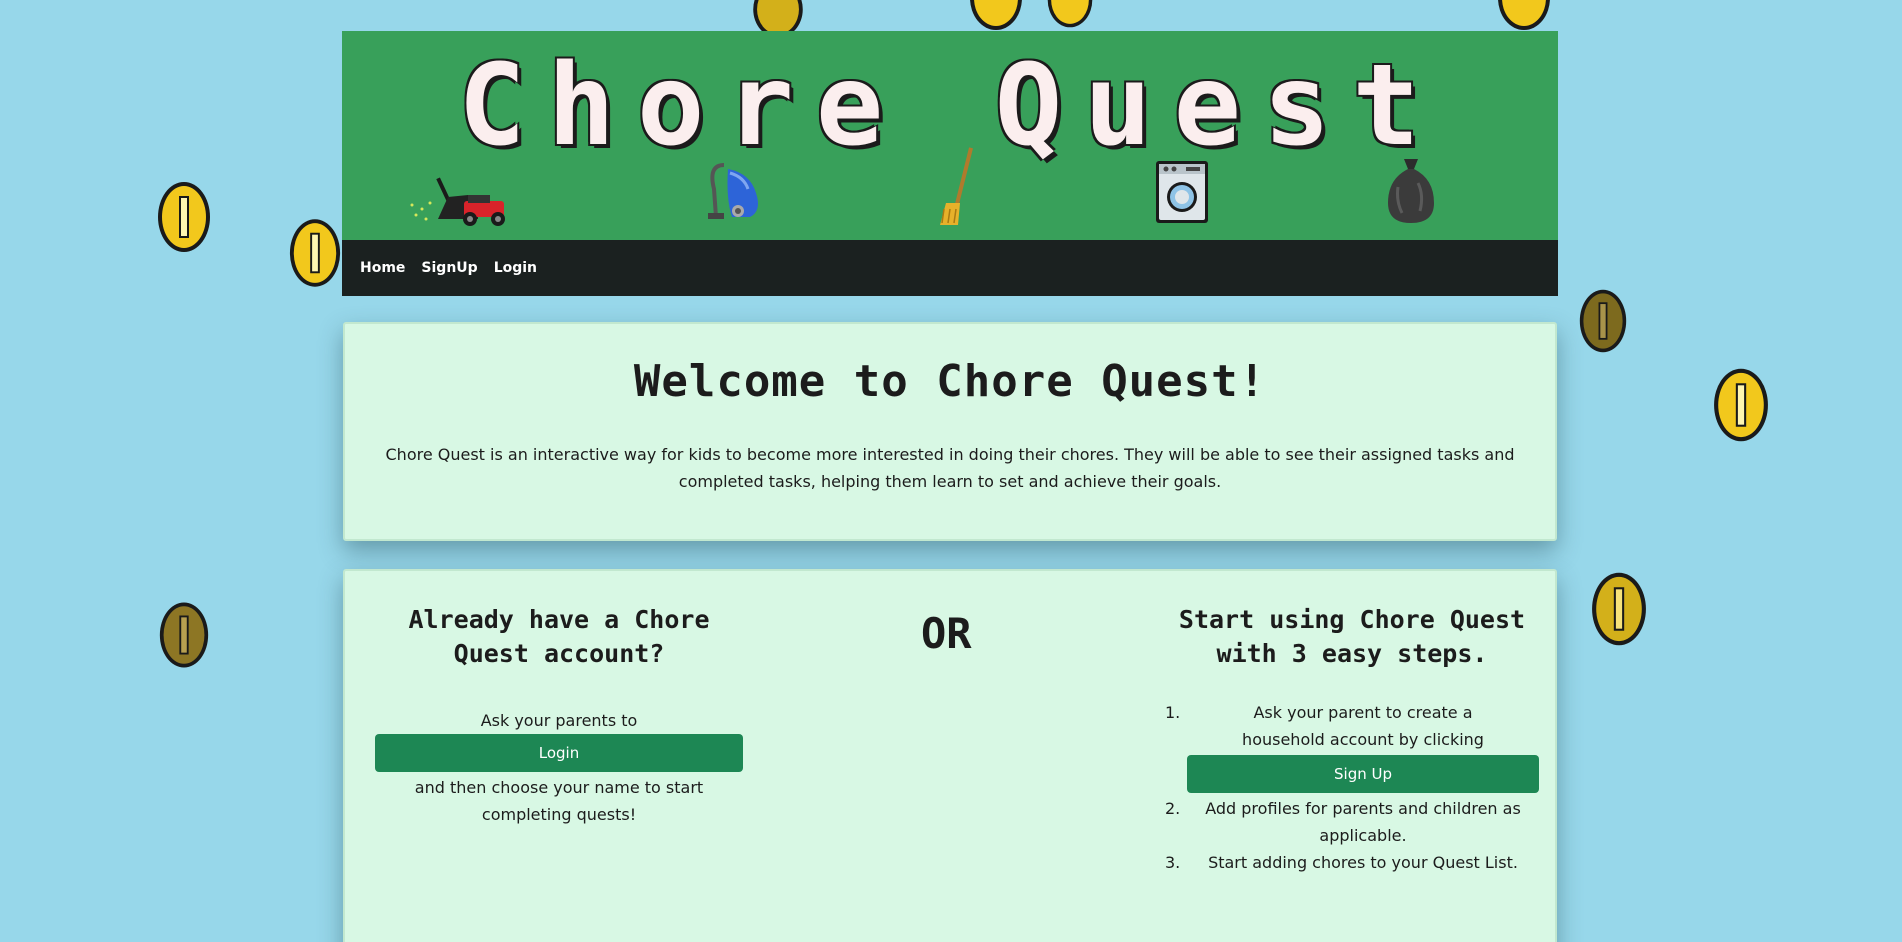  Describe the element at coordinates (449, 268) in the screenshot. I see `nav-link-signup: SignUp` at that location.